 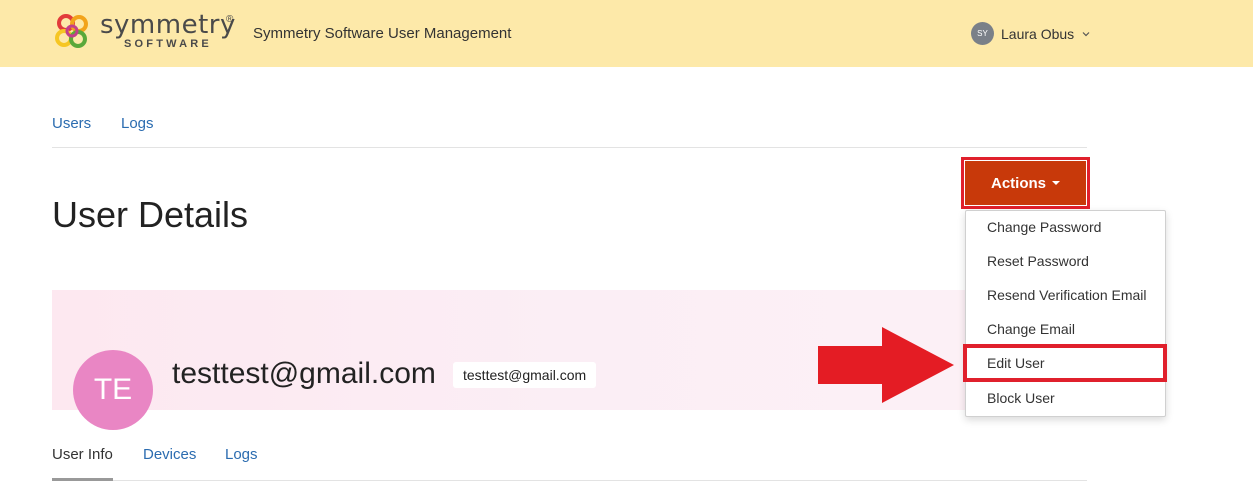 What do you see at coordinates (382, 33) in the screenshot?
I see `app-title: Symmetry Software User Management` at bounding box center [382, 33].